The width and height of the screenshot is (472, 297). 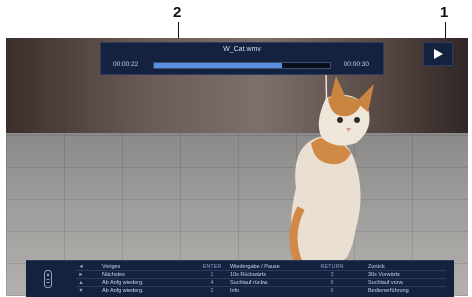 What do you see at coordinates (218, 65) in the screenshot?
I see `progress-fill` at bounding box center [218, 65].